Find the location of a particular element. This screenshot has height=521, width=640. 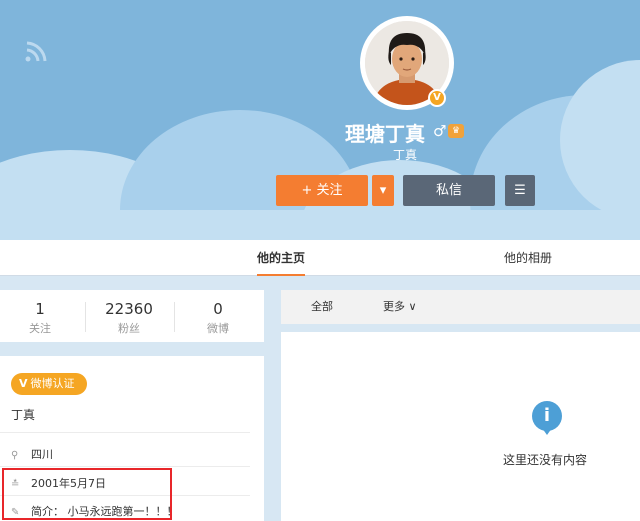

stat-following-count: 1 is located at coordinates (40, 309).